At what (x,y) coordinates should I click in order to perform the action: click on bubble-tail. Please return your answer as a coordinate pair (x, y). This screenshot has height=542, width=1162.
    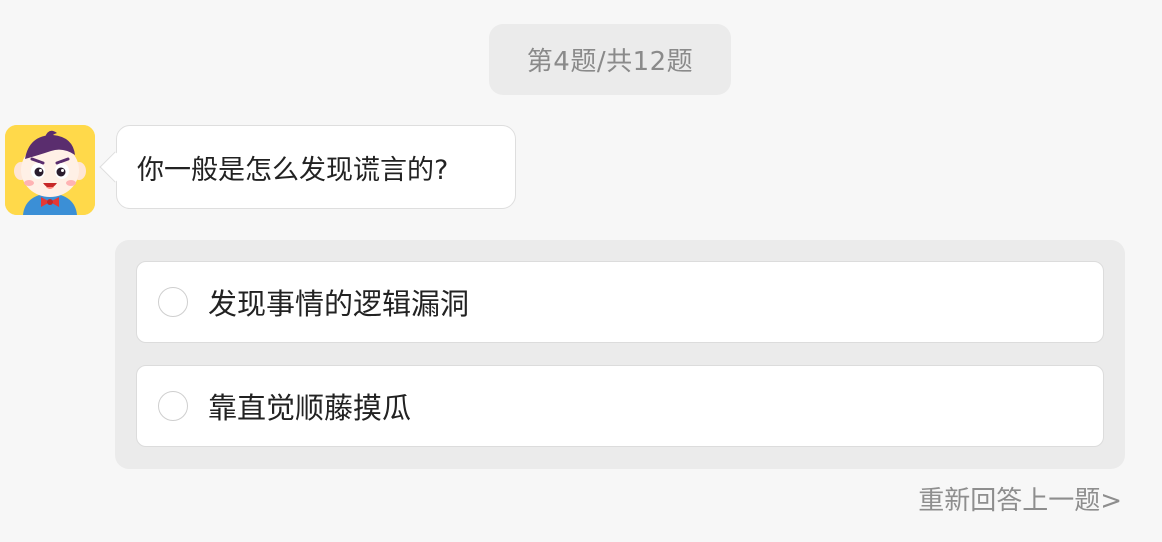
    Looking at the image, I should click on (115, 167).